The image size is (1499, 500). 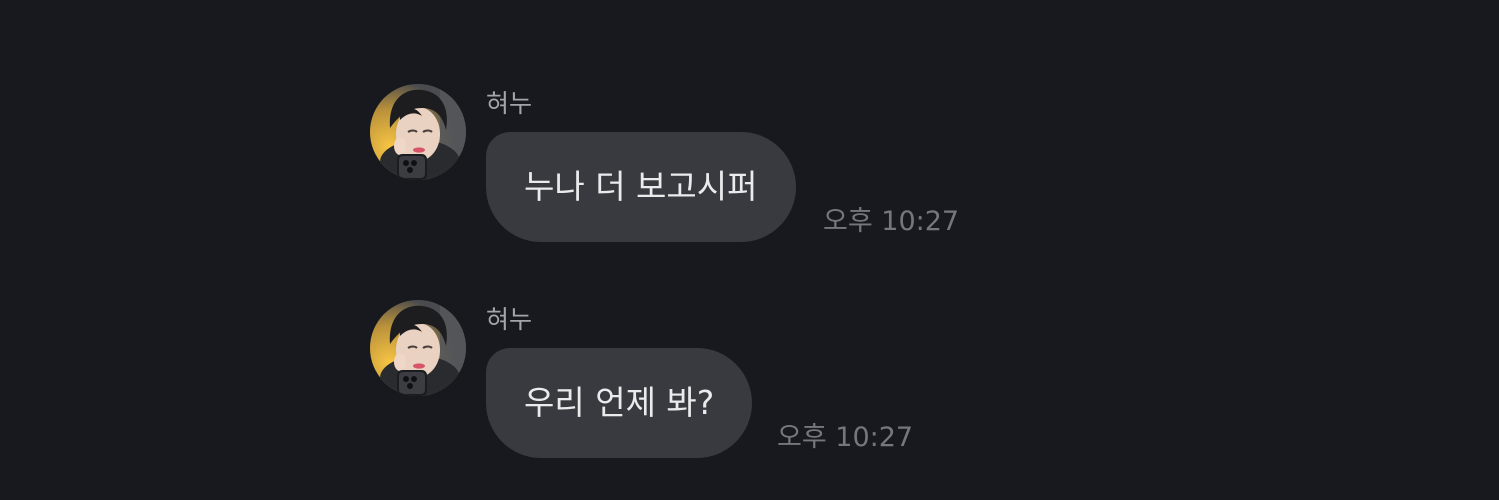 I want to click on message-bubble: 누나 더 보고시퍼, so click(x=641, y=187).